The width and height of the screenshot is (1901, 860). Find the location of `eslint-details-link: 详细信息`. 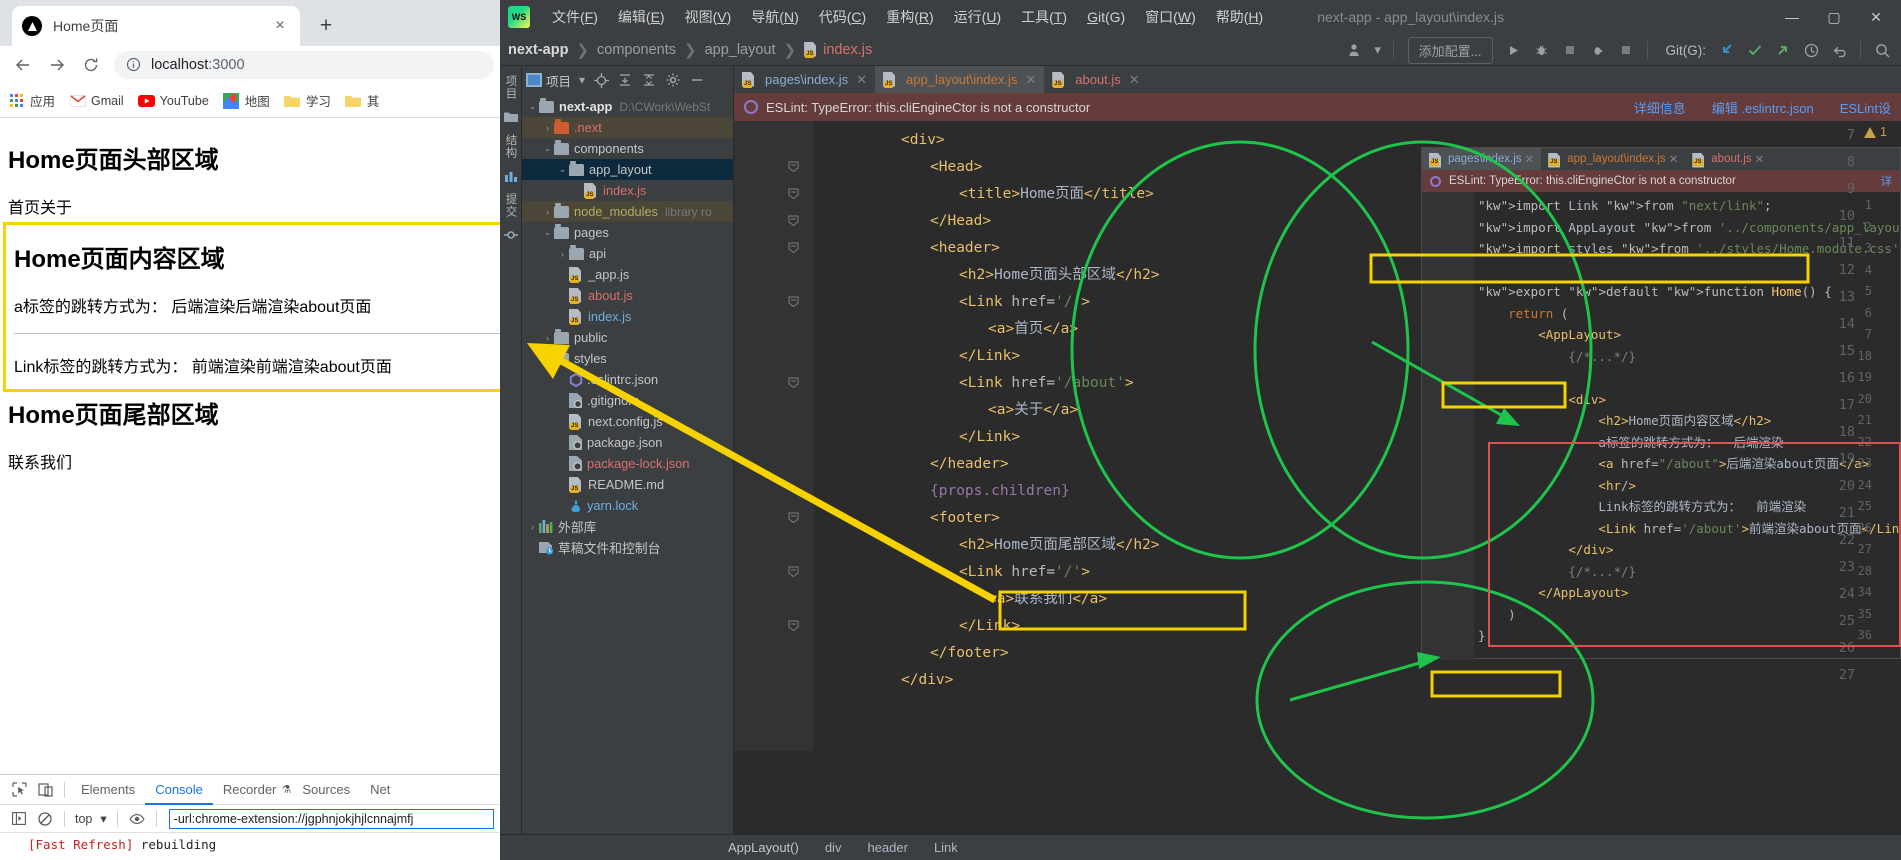

eslint-details-link: 详细信息 is located at coordinates (1660, 107).